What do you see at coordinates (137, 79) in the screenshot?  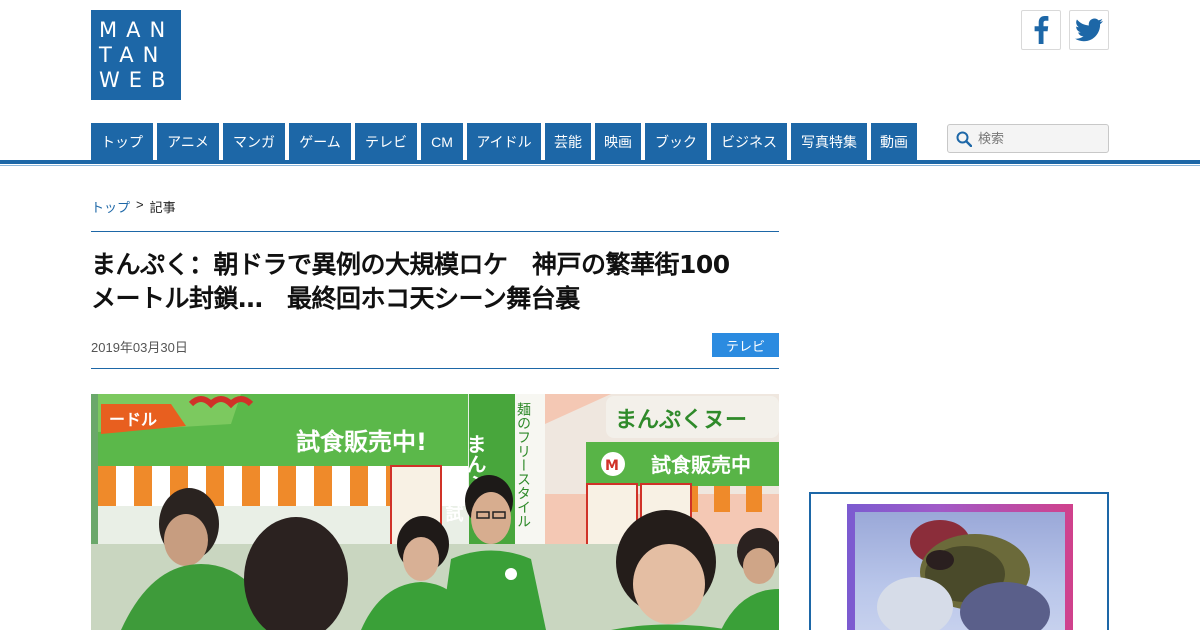 I see `logo-line-3: WEB` at bounding box center [137, 79].